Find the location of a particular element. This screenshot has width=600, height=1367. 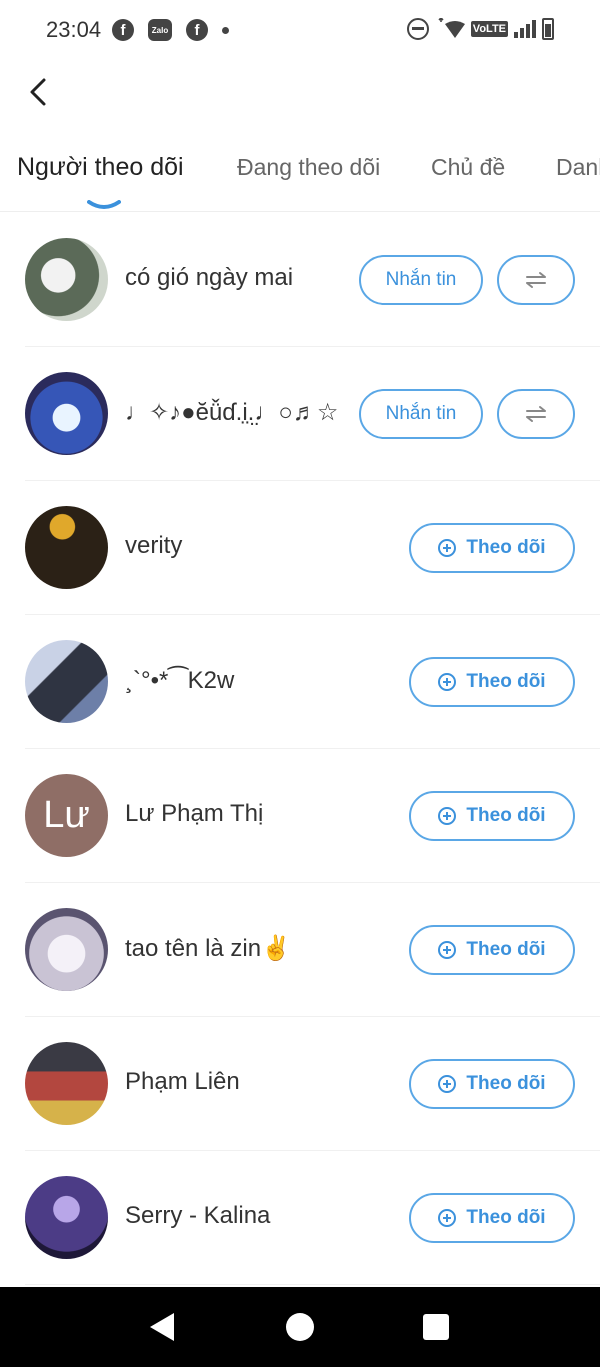

active-tab-indicator is located at coordinates (104, 204).